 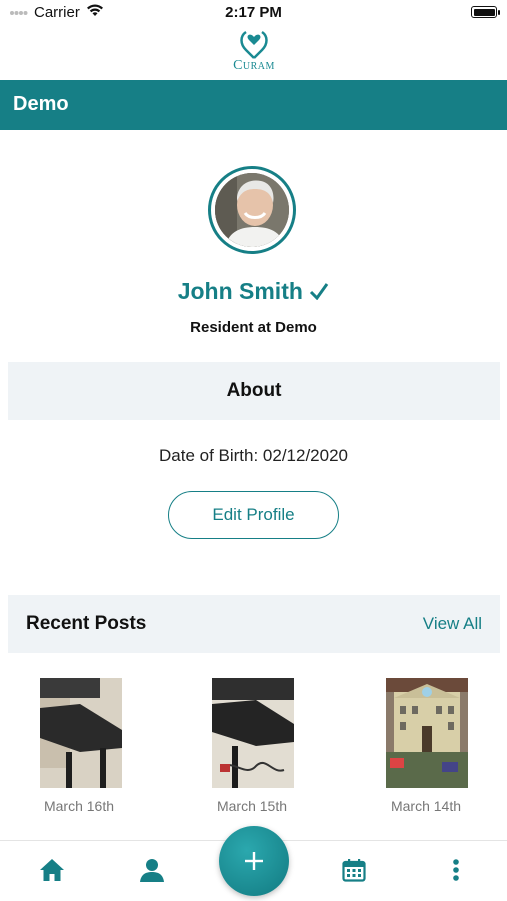 What do you see at coordinates (41, 104) in the screenshot?
I see `page-title: Demo` at bounding box center [41, 104].